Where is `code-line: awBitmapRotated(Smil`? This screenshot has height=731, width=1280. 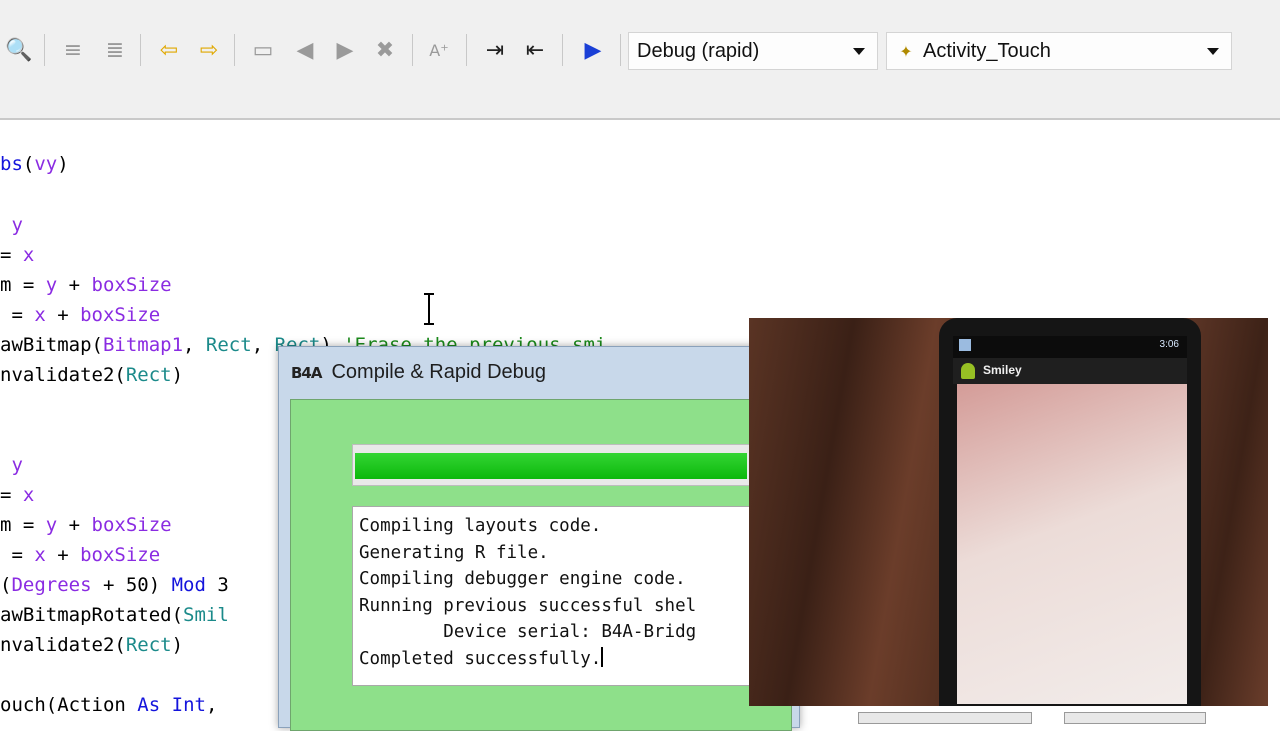
code-line: awBitmapRotated(Smil is located at coordinates (114, 615).